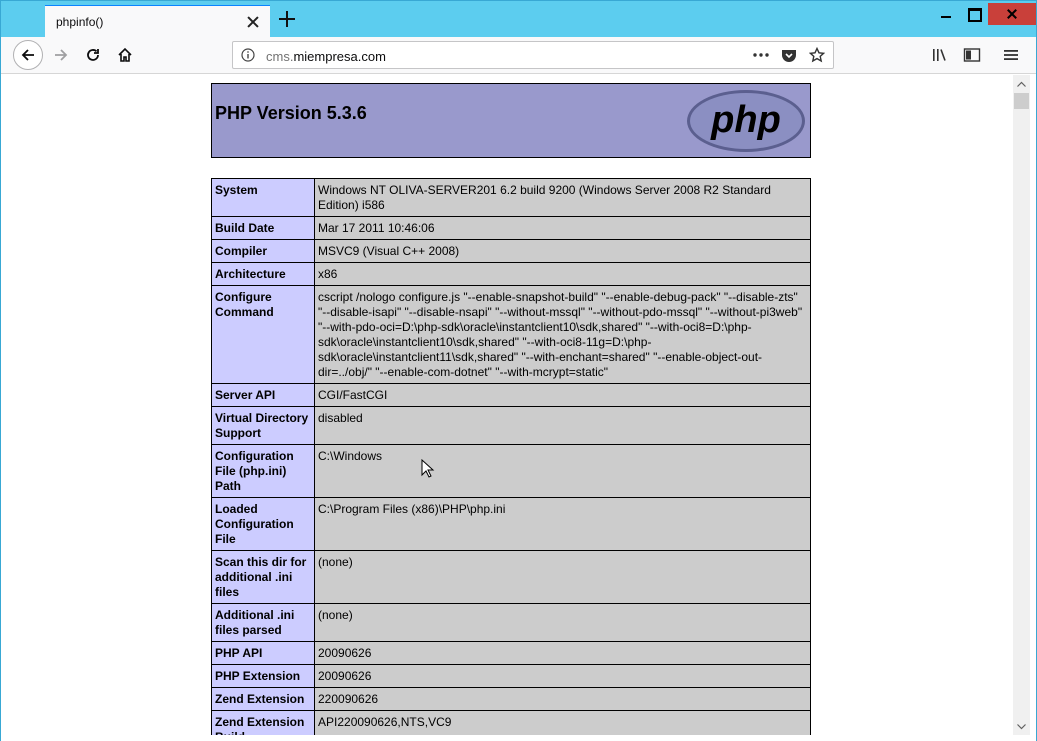 The height and width of the screenshot is (741, 1037). Describe the element at coordinates (263, 622) in the screenshot. I see `row-key: Additional .ini files parsed` at that location.